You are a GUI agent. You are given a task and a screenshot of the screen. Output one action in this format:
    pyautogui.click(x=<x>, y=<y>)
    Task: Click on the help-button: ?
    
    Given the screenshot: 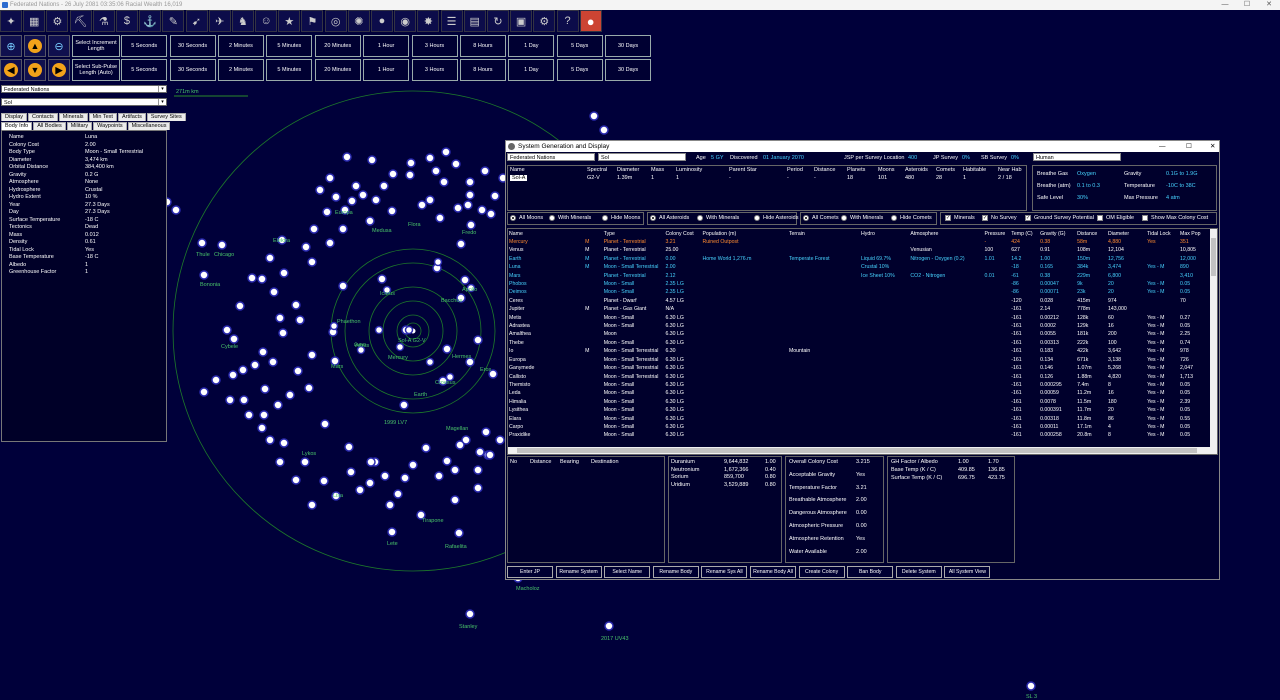 What is the action you would take?
    pyautogui.click(x=567, y=21)
    